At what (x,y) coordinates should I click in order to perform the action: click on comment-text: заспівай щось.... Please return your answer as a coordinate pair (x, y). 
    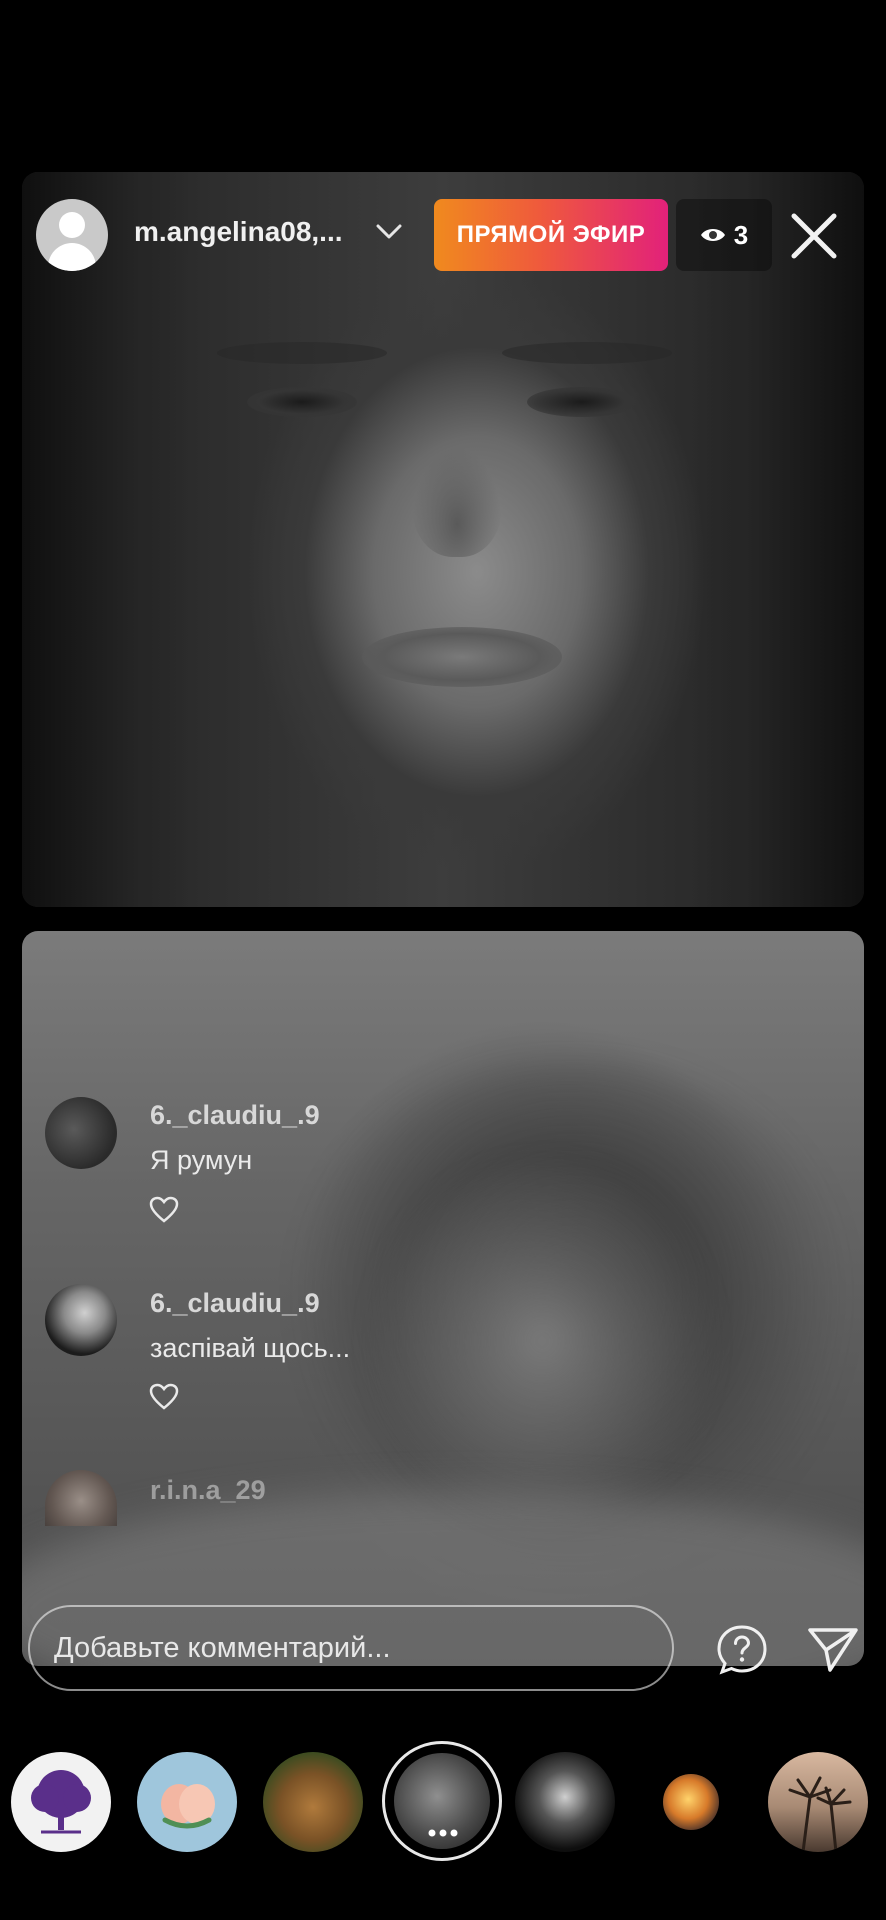
    Looking at the image, I should click on (250, 1348).